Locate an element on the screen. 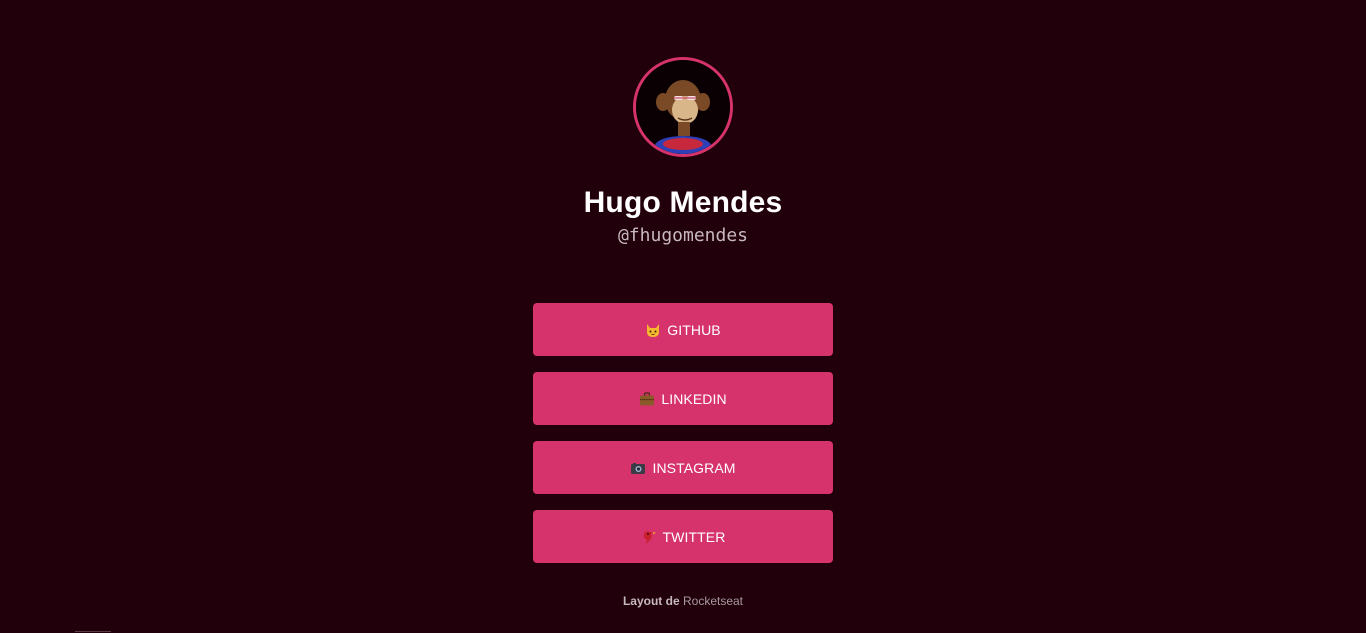 The height and width of the screenshot is (633, 1366). footer-credit: Layout de Rocketseat is located at coordinates (683, 601).